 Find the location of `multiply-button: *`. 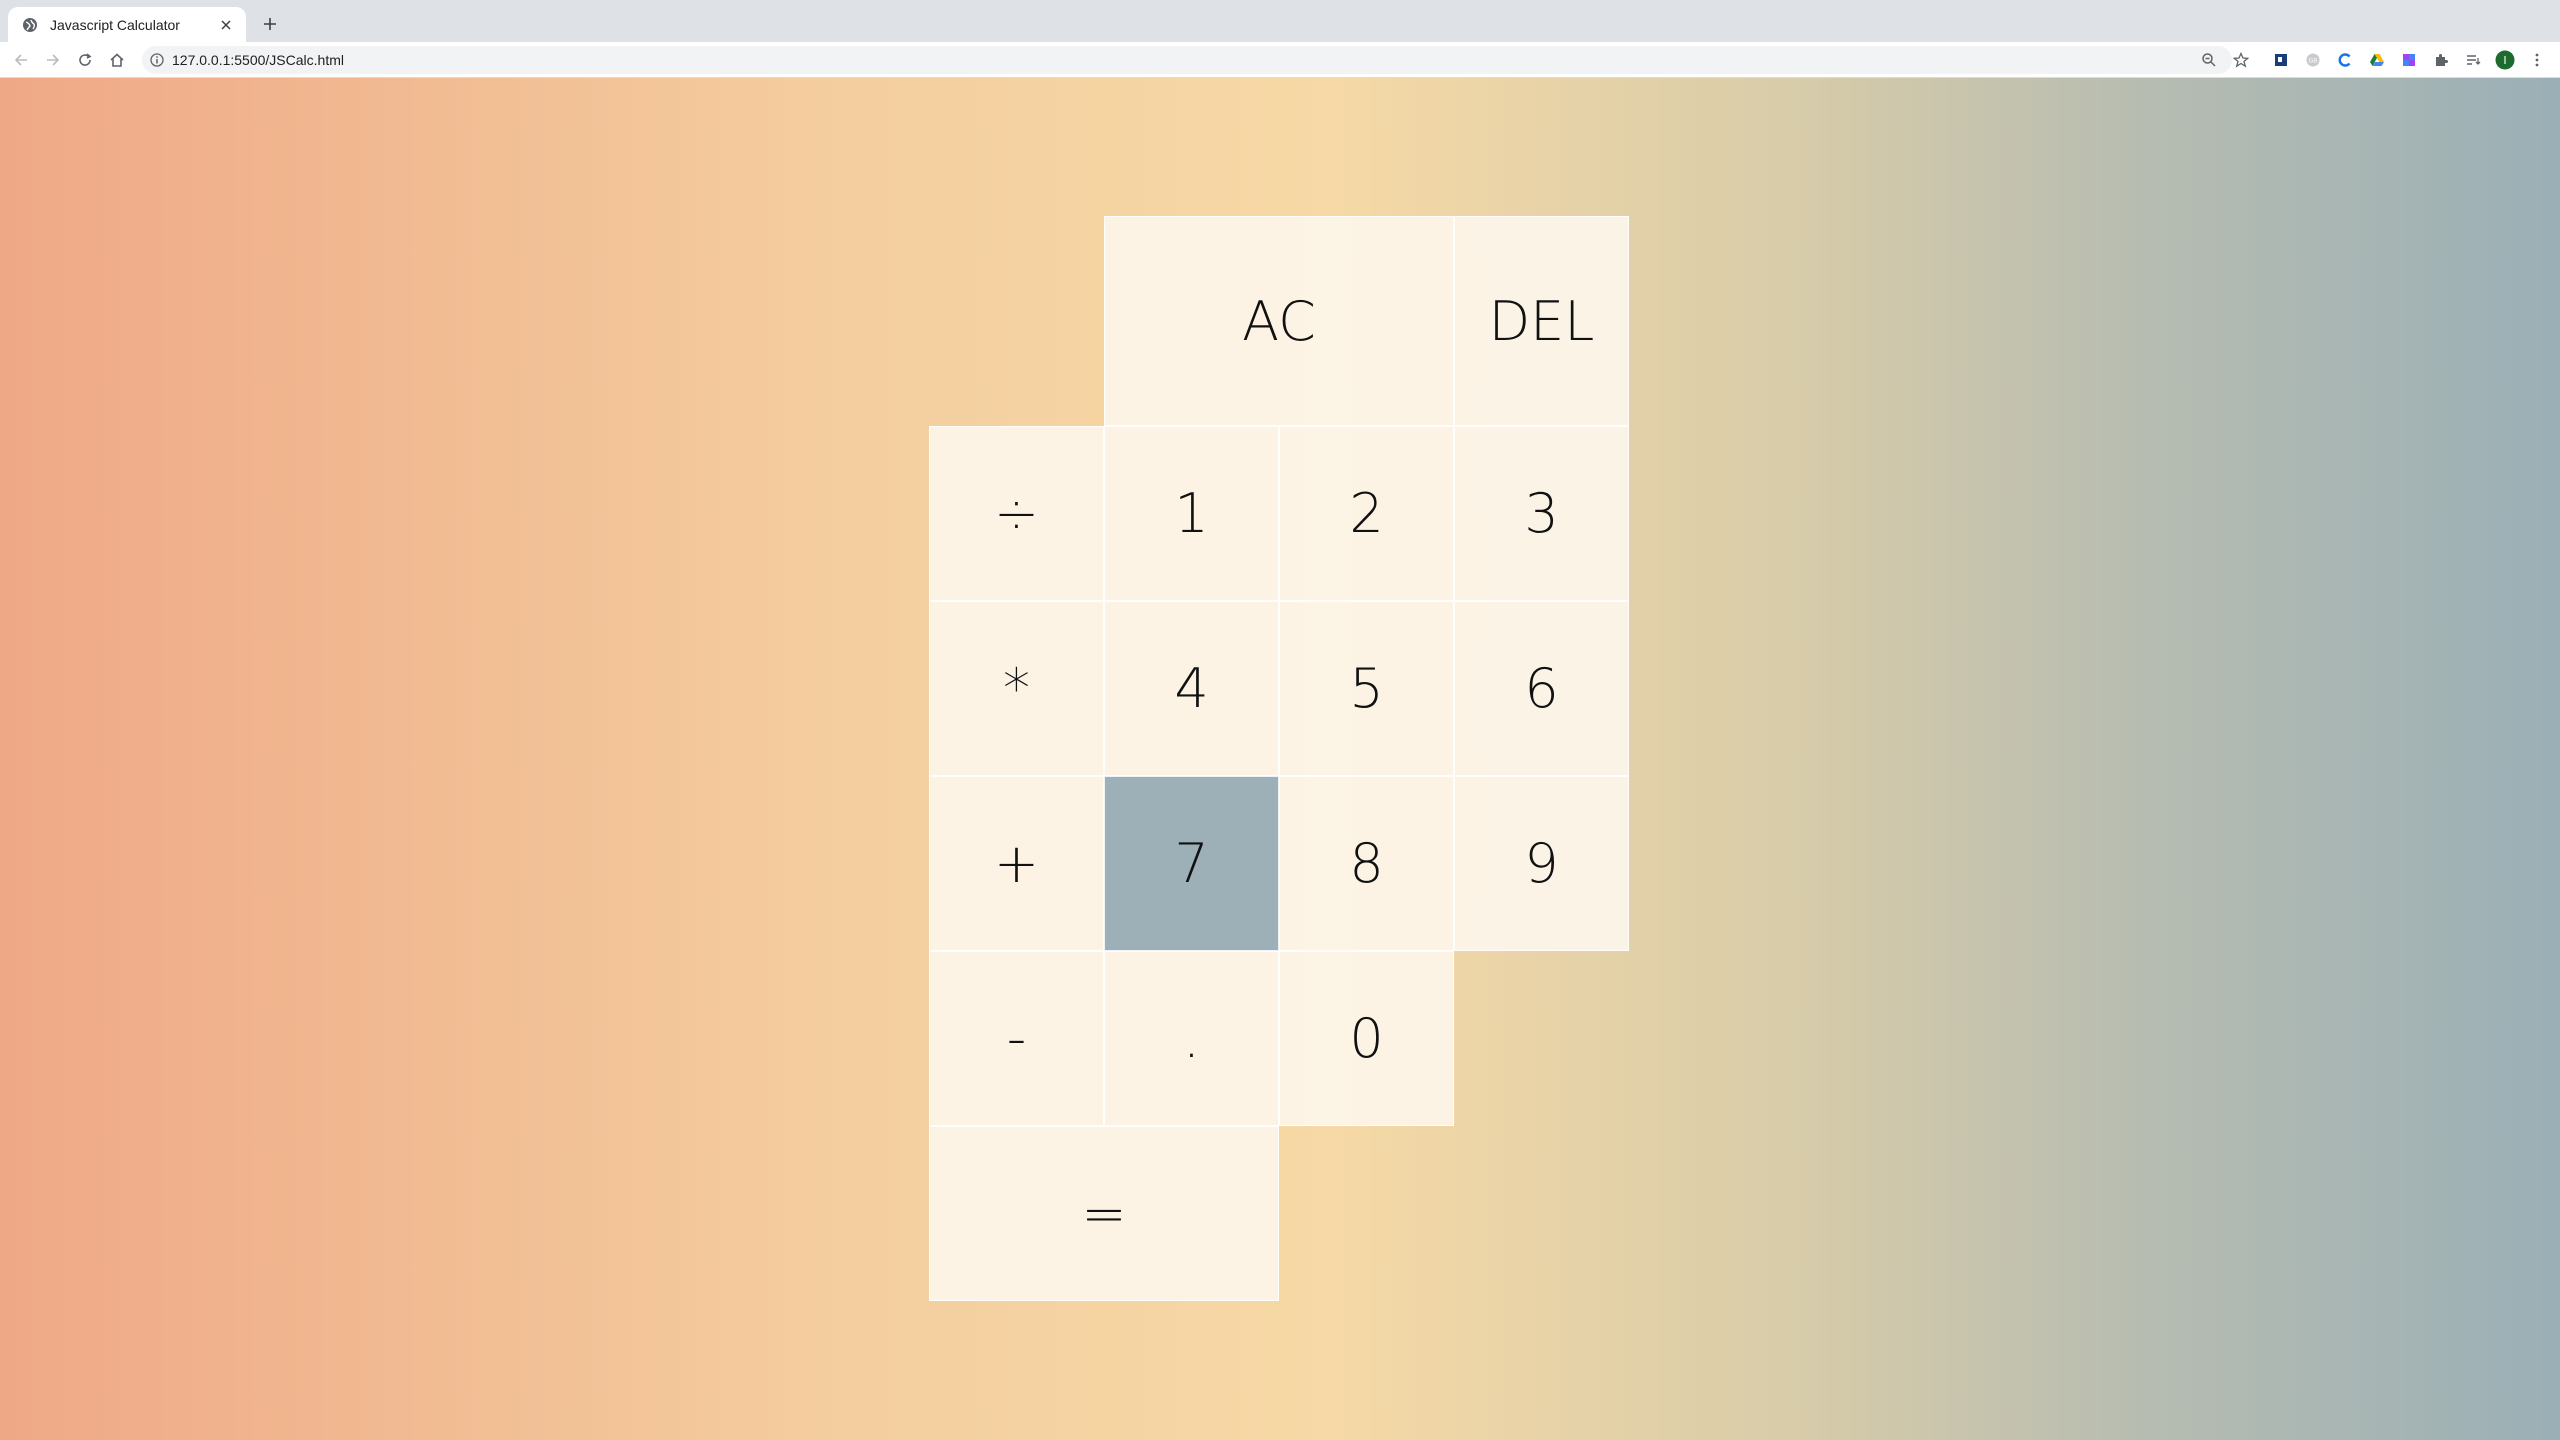

multiply-button: * is located at coordinates (1016, 688).